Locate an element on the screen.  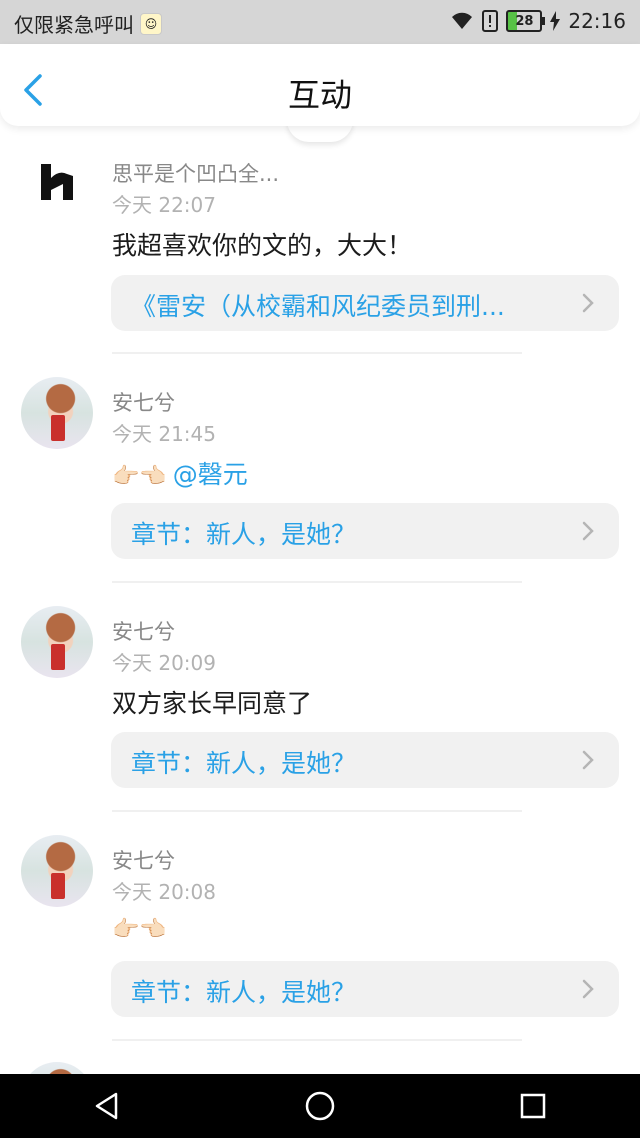
h-logo-icon is located at coordinates (57, 182).